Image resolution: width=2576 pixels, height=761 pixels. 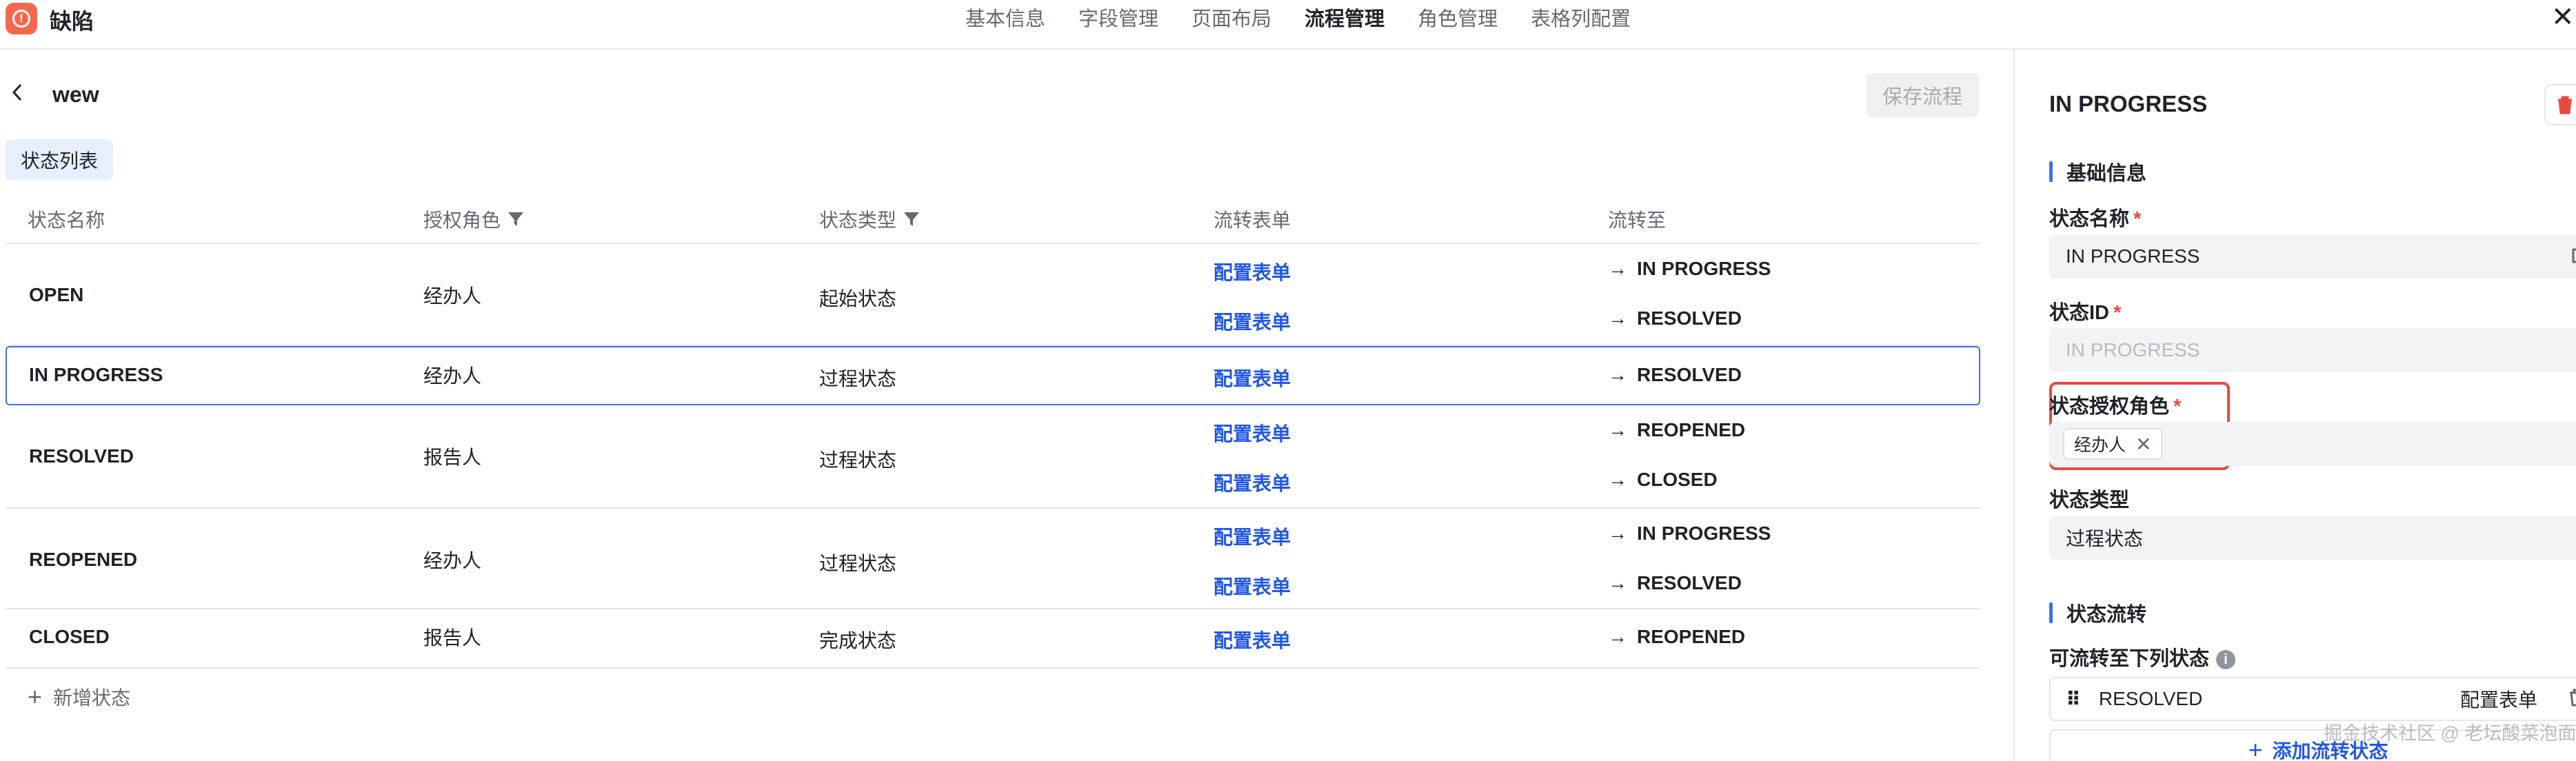 I want to click on table-row: IN PROGRESS 经办人 过程状态 配置表单 → RESOLVED, so click(x=993, y=376).